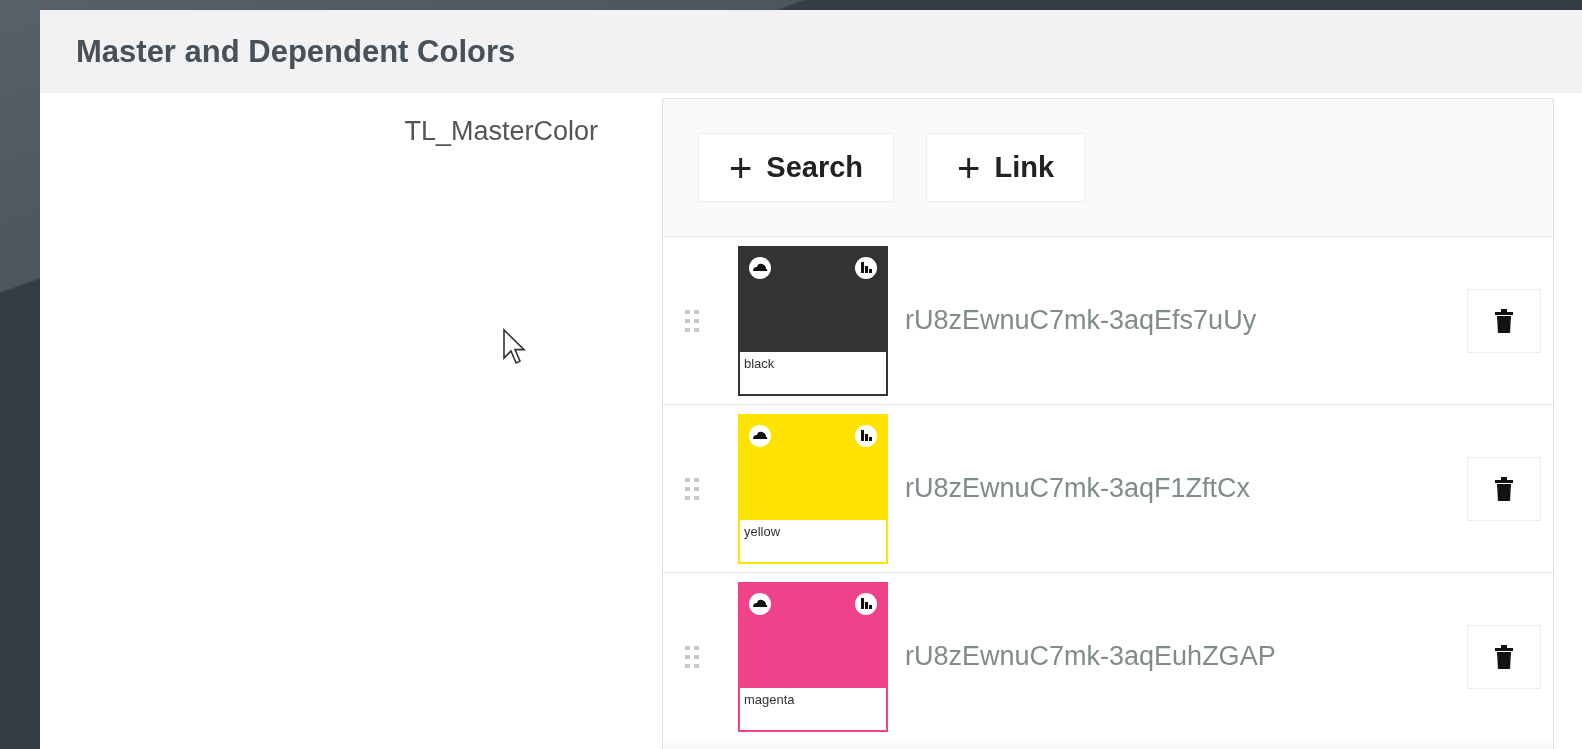 The height and width of the screenshot is (749, 1582). I want to click on color-id: rU8zEwnuC7mk-3aqEfs7uUy, so click(1081, 320).